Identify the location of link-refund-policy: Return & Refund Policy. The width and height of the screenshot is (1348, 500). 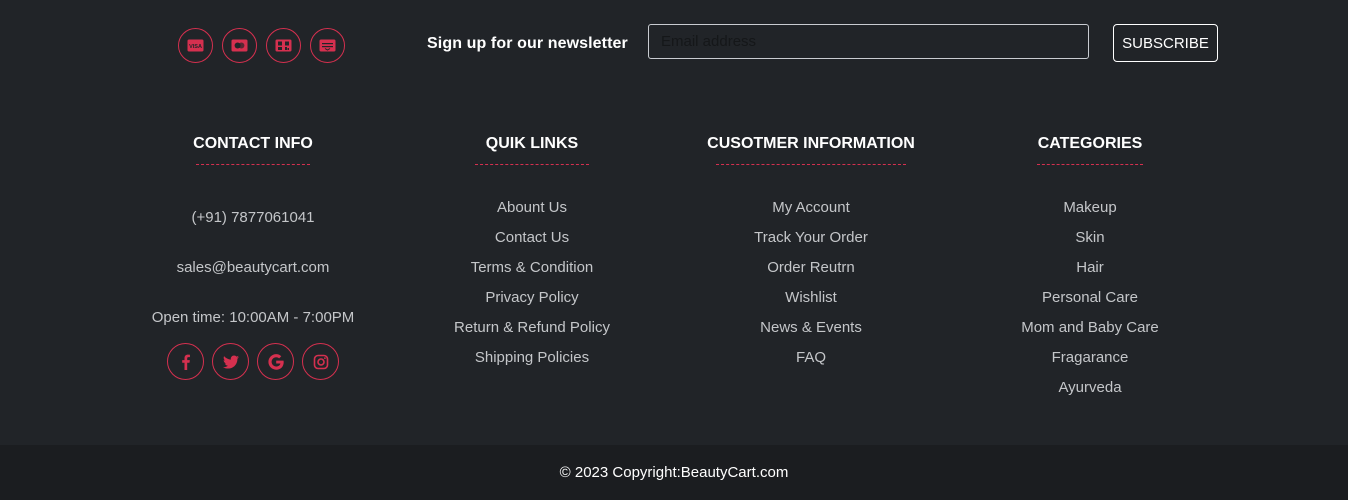
(532, 327).